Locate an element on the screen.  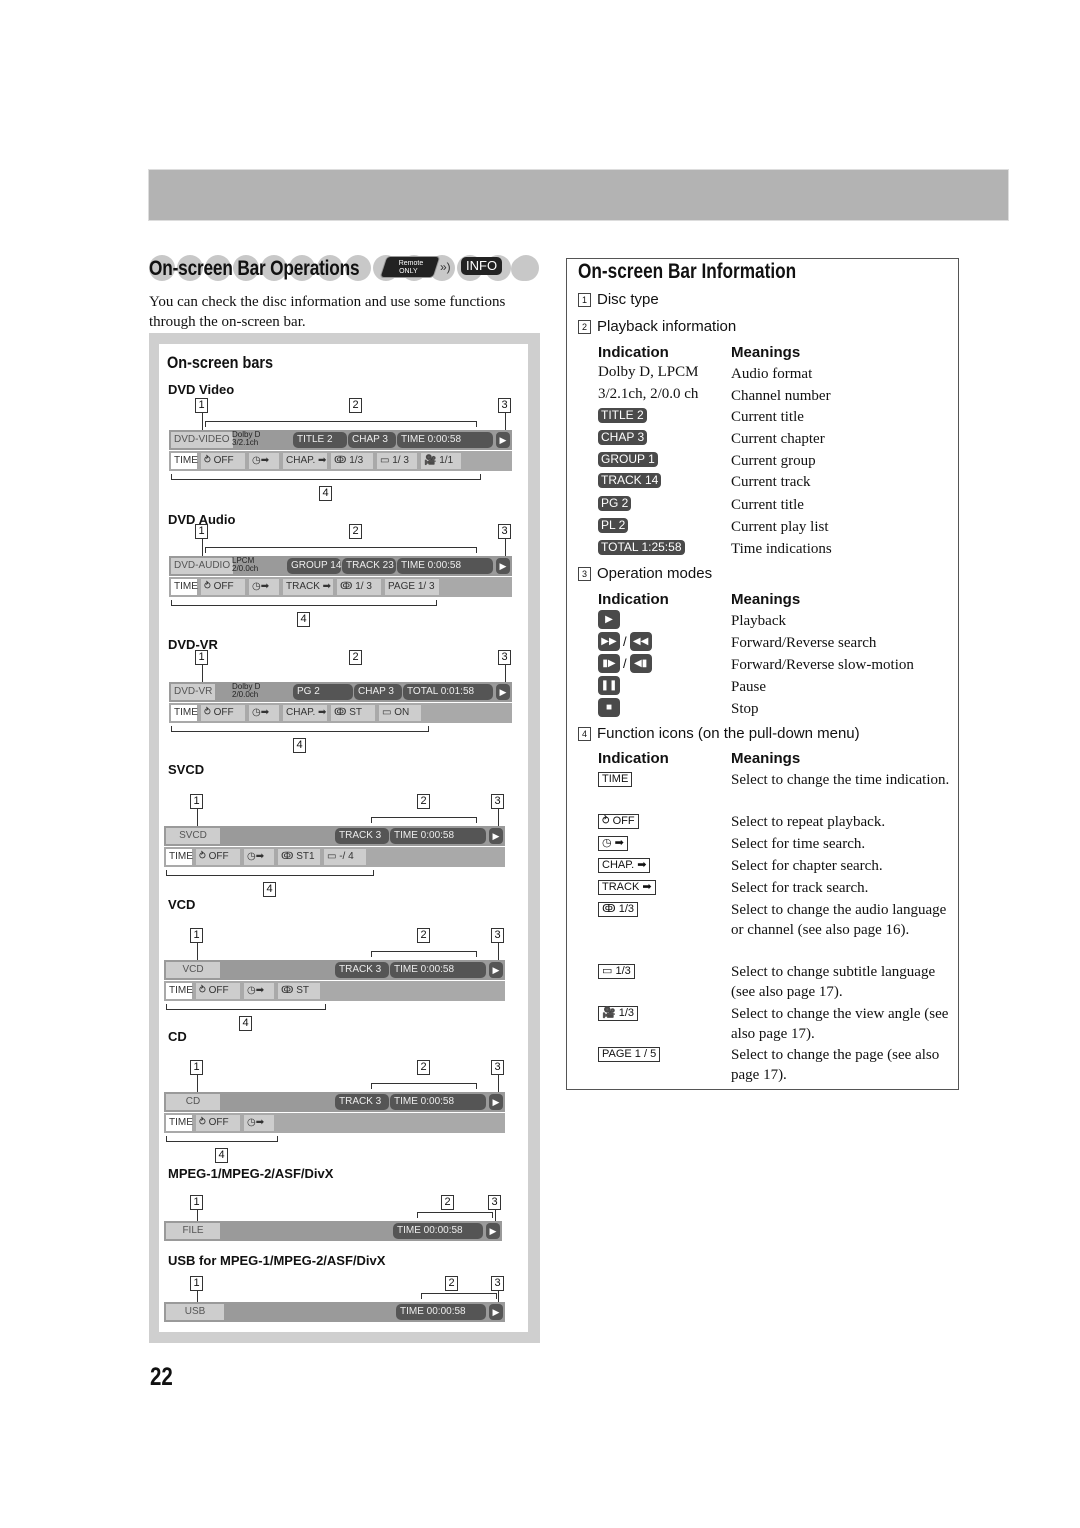
item-label: Operation modes is located at coordinates (655, 573).